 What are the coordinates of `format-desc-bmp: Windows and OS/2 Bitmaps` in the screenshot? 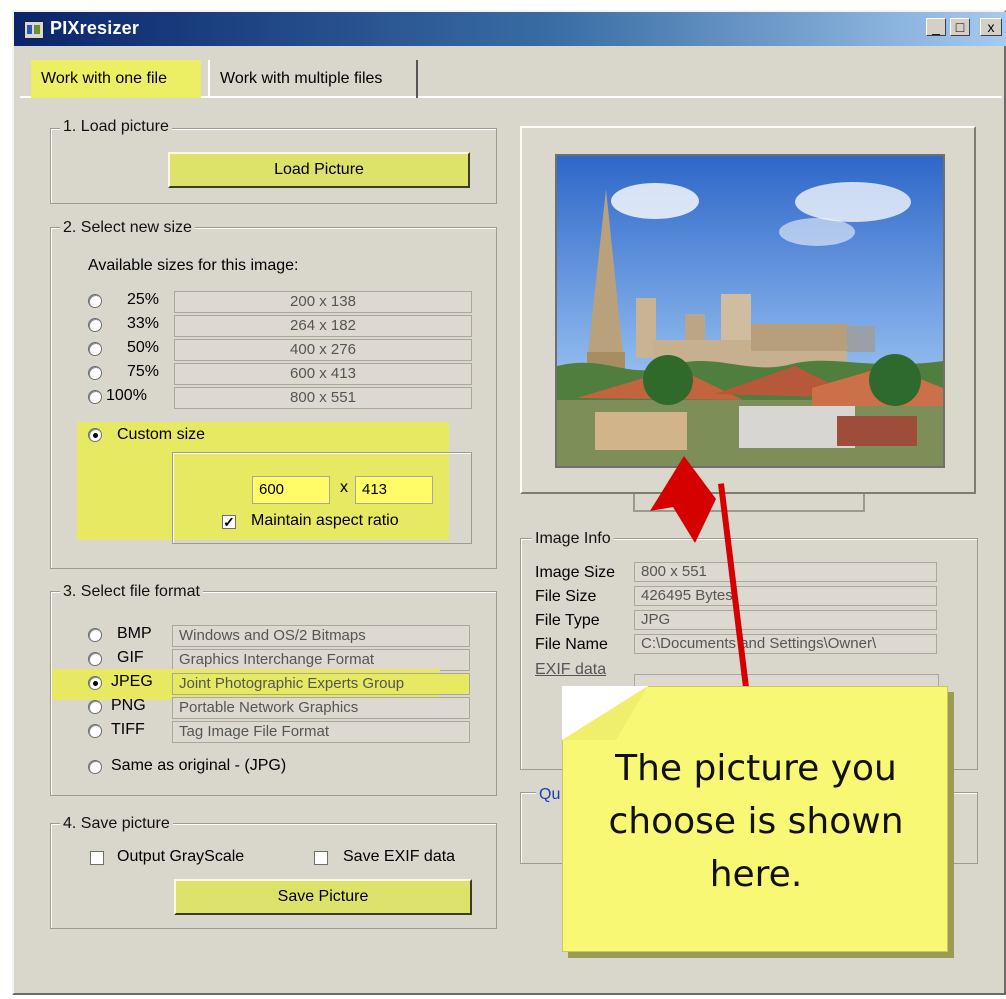 It's located at (321, 636).